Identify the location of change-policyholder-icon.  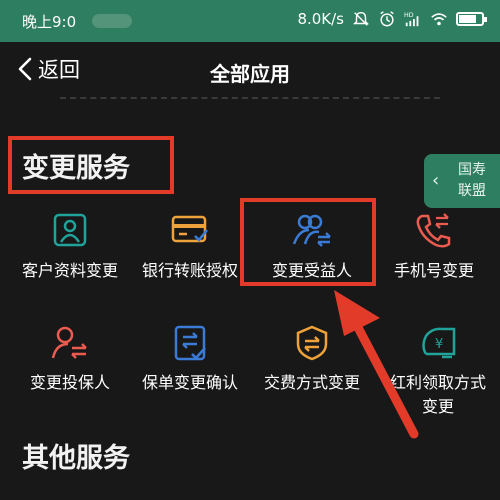
(69, 342).